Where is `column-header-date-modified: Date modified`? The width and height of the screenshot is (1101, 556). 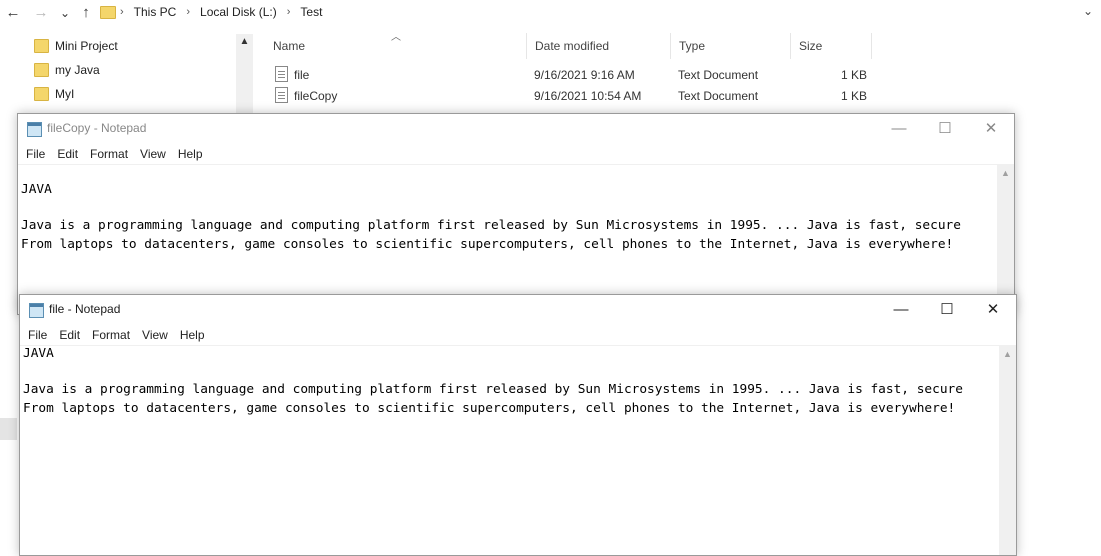
column-header-date-modified: Date modified is located at coordinates (599, 46).